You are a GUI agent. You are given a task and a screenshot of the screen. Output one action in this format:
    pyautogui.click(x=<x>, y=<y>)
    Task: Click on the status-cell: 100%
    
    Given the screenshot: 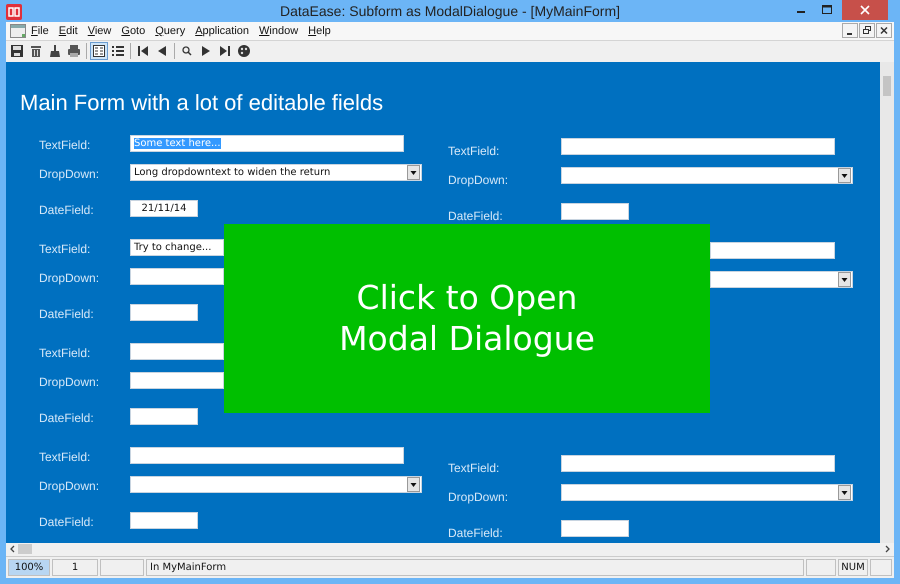 What is the action you would take?
    pyautogui.click(x=29, y=567)
    